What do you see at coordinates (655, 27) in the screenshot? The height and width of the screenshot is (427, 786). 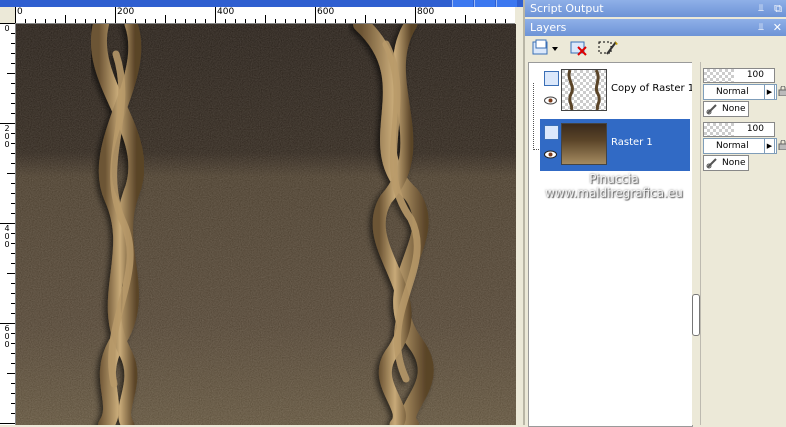 I see `layers-titlebar: Layers ⫫ ✕` at bounding box center [655, 27].